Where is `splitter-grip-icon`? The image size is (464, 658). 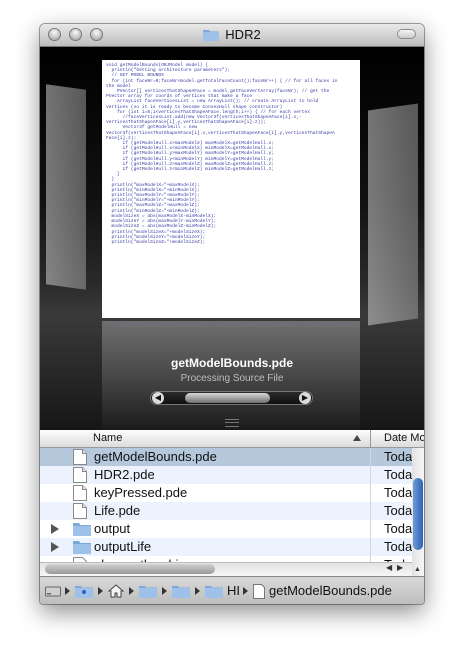 splitter-grip-icon is located at coordinates (232, 423).